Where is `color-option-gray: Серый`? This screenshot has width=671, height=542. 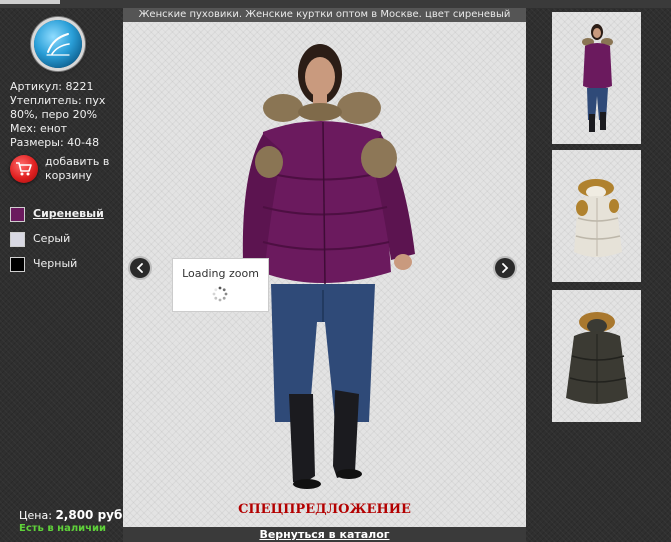 color-option-gray: Серый is located at coordinates (65, 244).